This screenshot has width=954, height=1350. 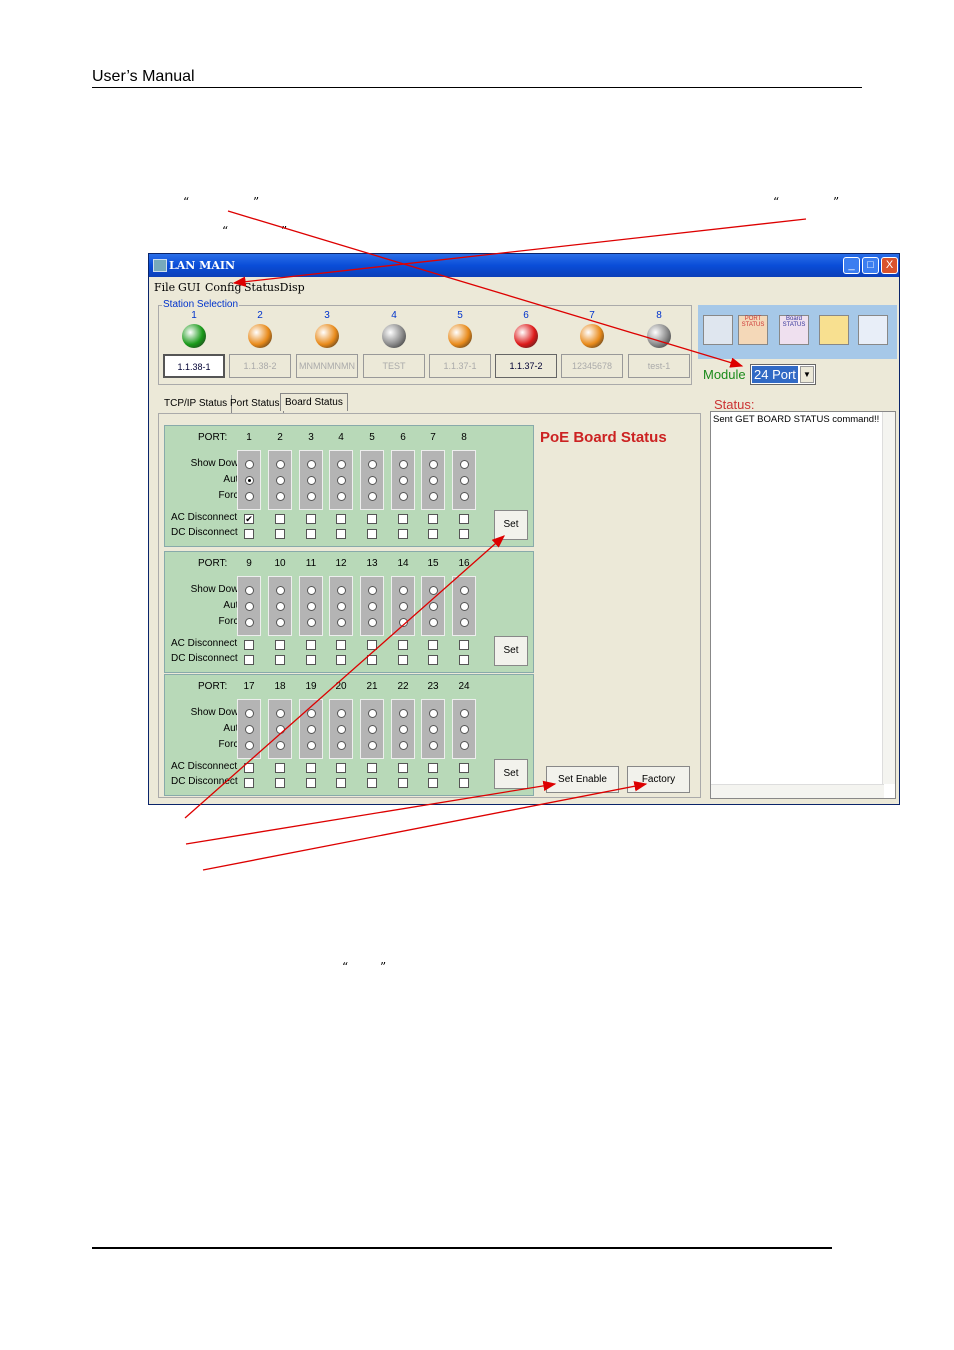 What do you see at coordinates (519, 252) in the screenshot?
I see `arrow-to-config-menu` at bounding box center [519, 252].